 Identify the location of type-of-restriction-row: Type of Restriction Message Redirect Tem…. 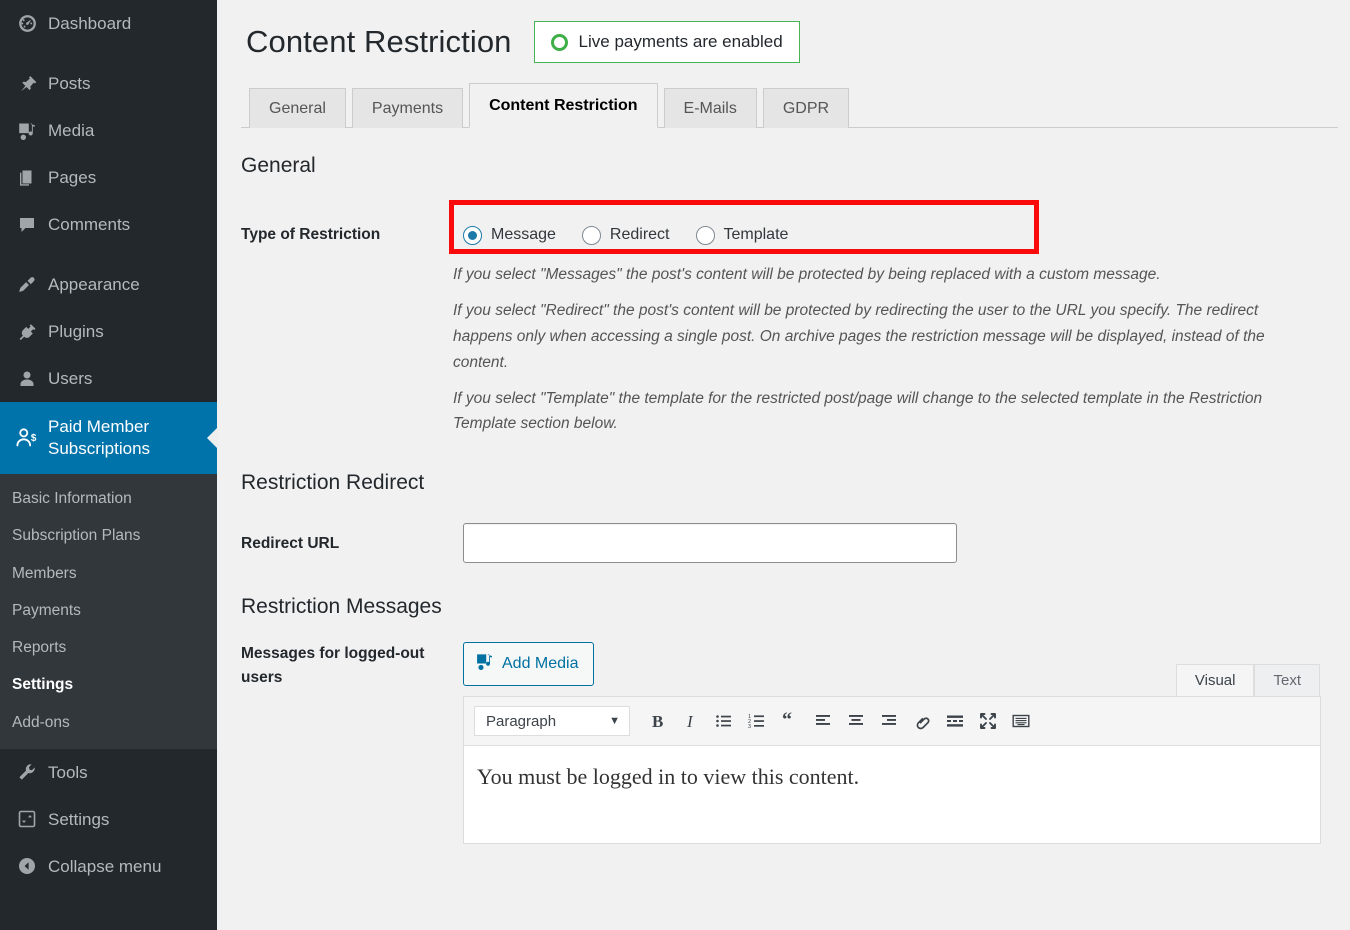
(795, 227).